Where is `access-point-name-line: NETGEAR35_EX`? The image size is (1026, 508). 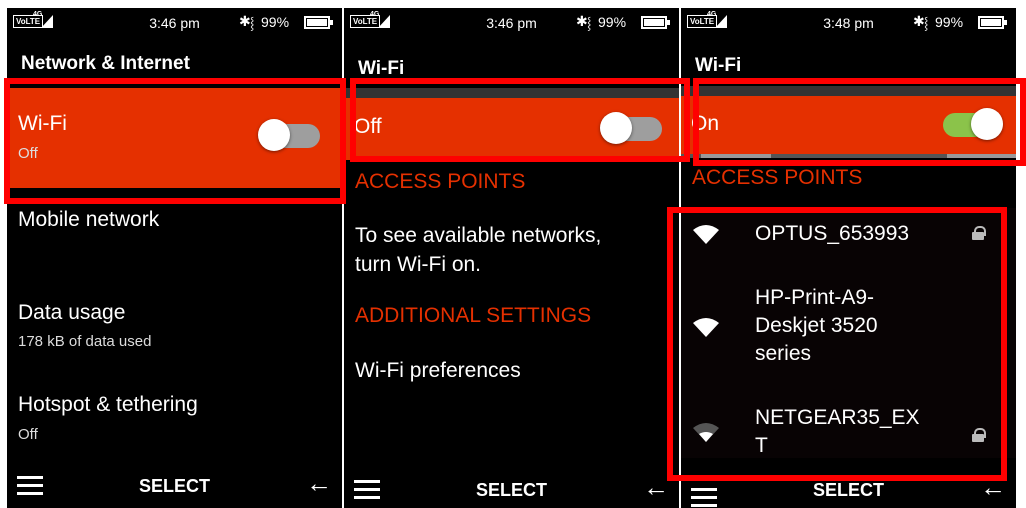 access-point-name-line: NETGEAR35_EX is located at coordinates (837, 417).